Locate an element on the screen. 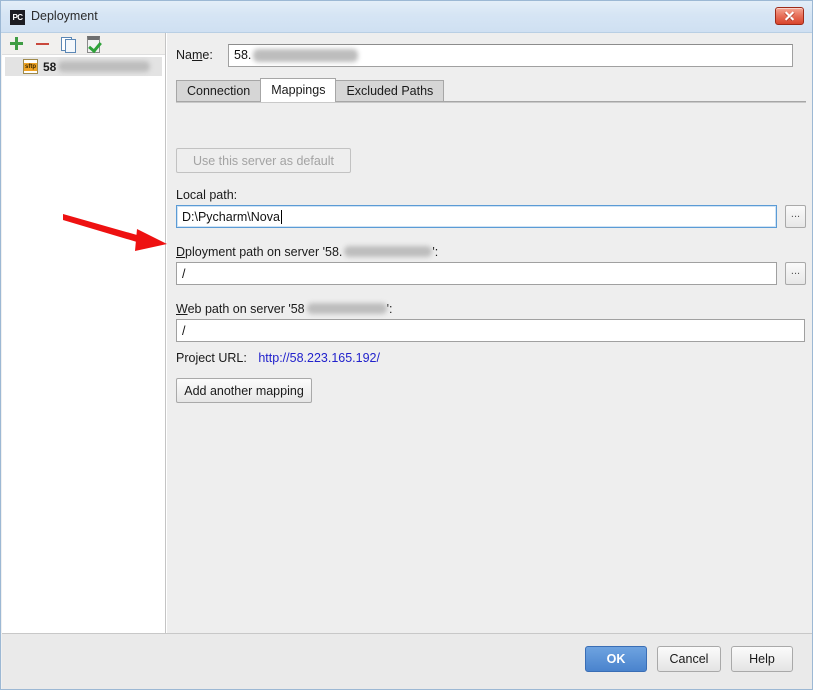 The height and width of the screenshot is (690, 813). project-url-link: http://58.223.165.192/ is located at coordinates (319, 358).